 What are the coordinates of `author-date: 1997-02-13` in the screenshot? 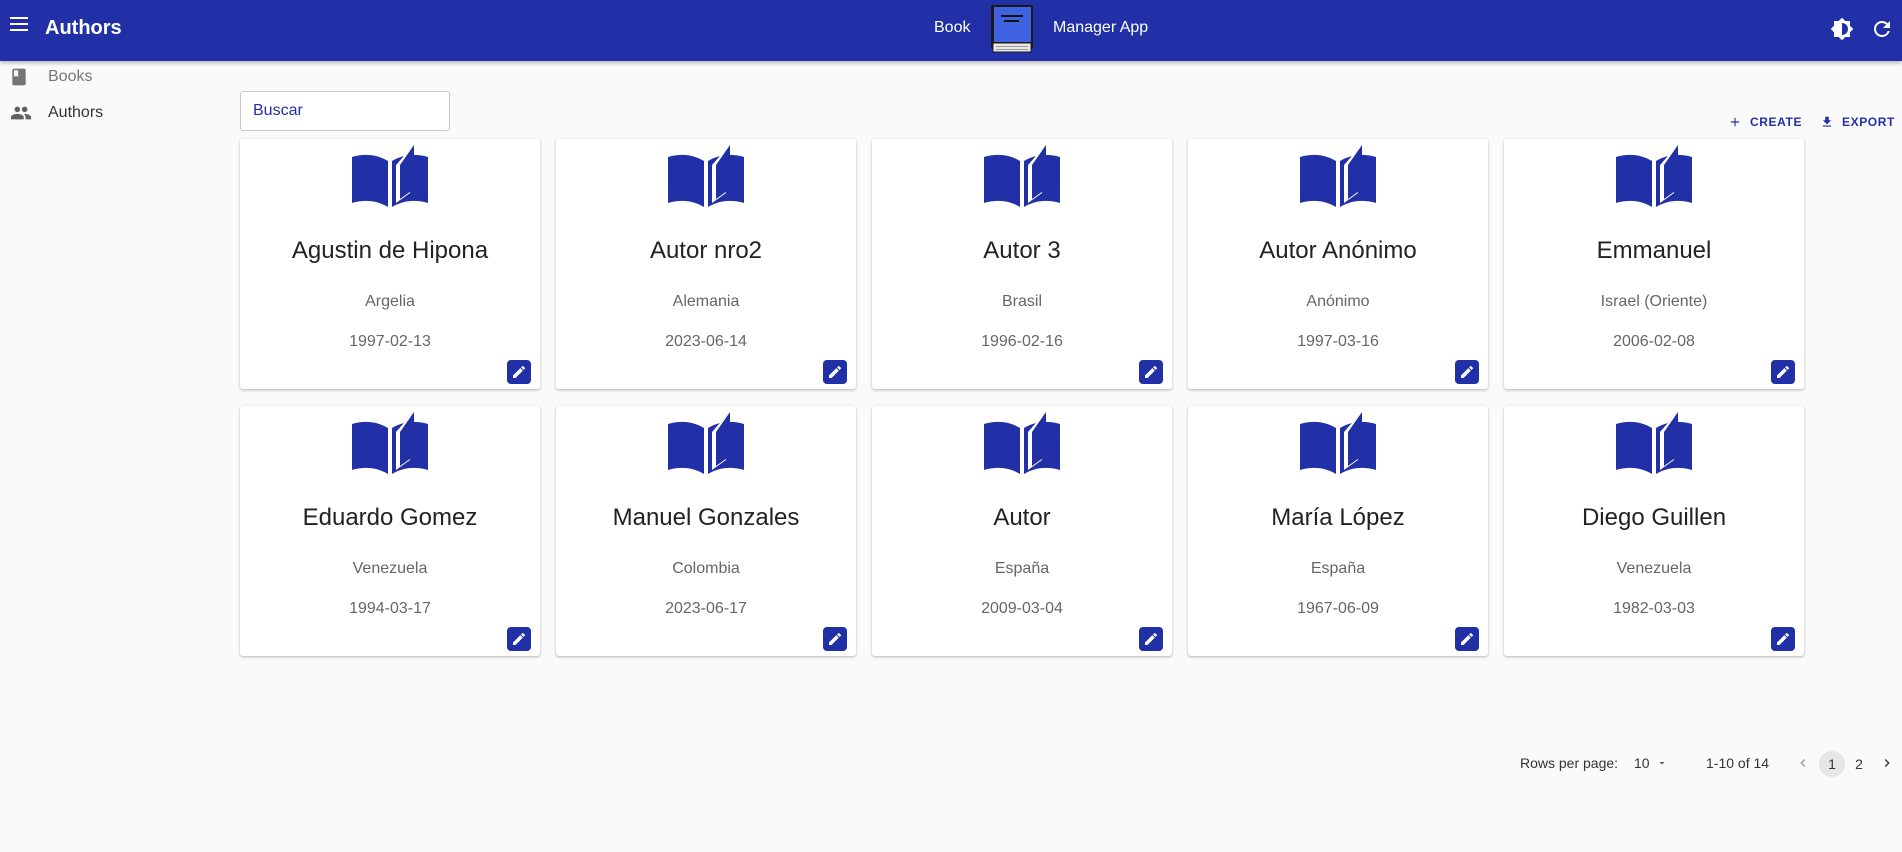 It's located at (390, 341).